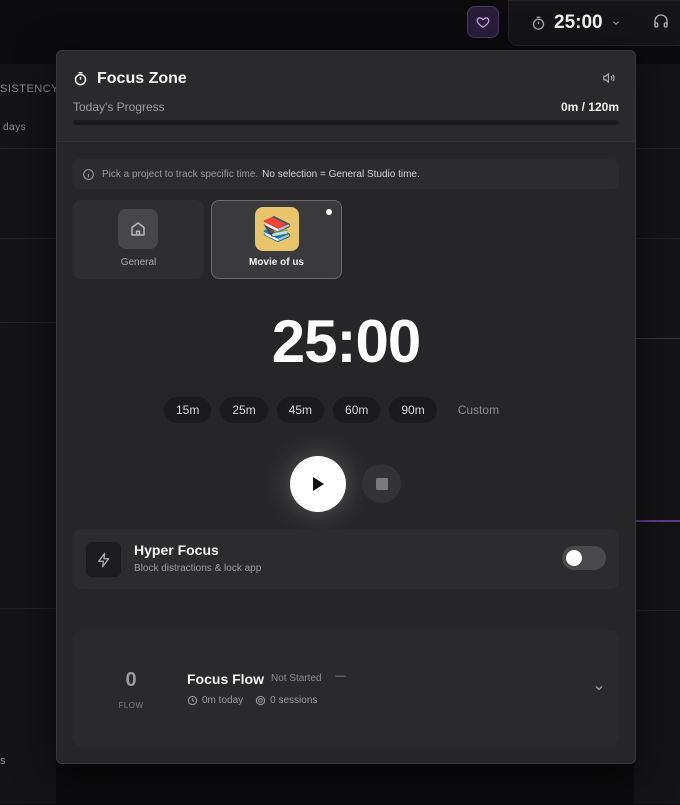  What do you see at coordinates (131, 705) in the screenshot?
I see `flow-unit: FLOW` at bounding box center [131, 705].